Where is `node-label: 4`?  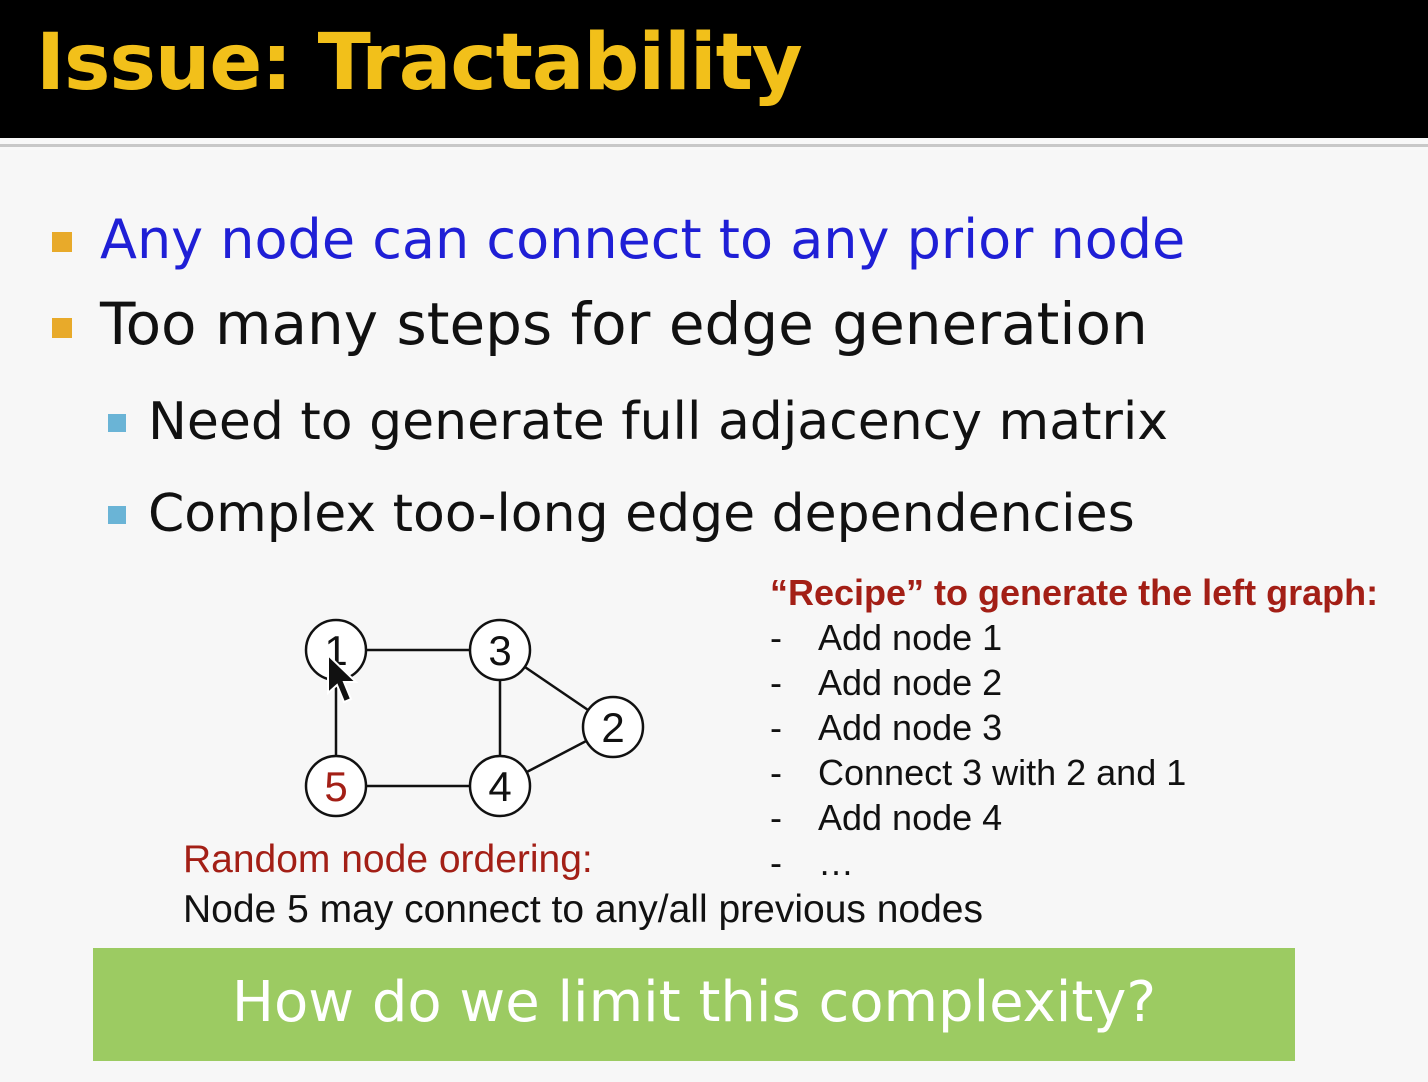
node-label: 4 is located at coordinates (499, 786).